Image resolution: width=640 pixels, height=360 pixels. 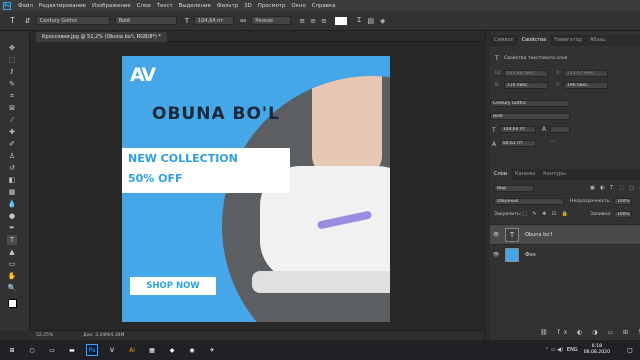 What do you see at coordinates (340, 20) in the screenshot?
I see `text-color-swatch` at bounding box center [340, 20].